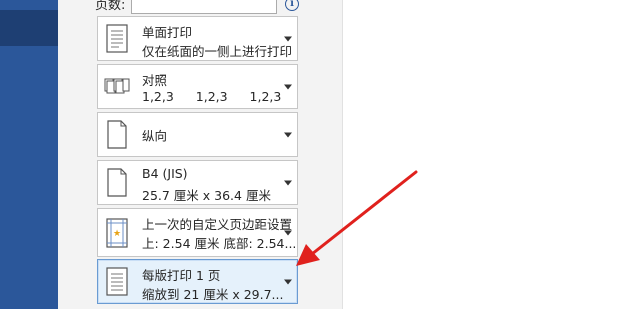  Describe the element at coordinates (206, 195) in the screenshot. I see `paper-size-desc: 25.7 厘米 x 36.4 厘米` at that location.